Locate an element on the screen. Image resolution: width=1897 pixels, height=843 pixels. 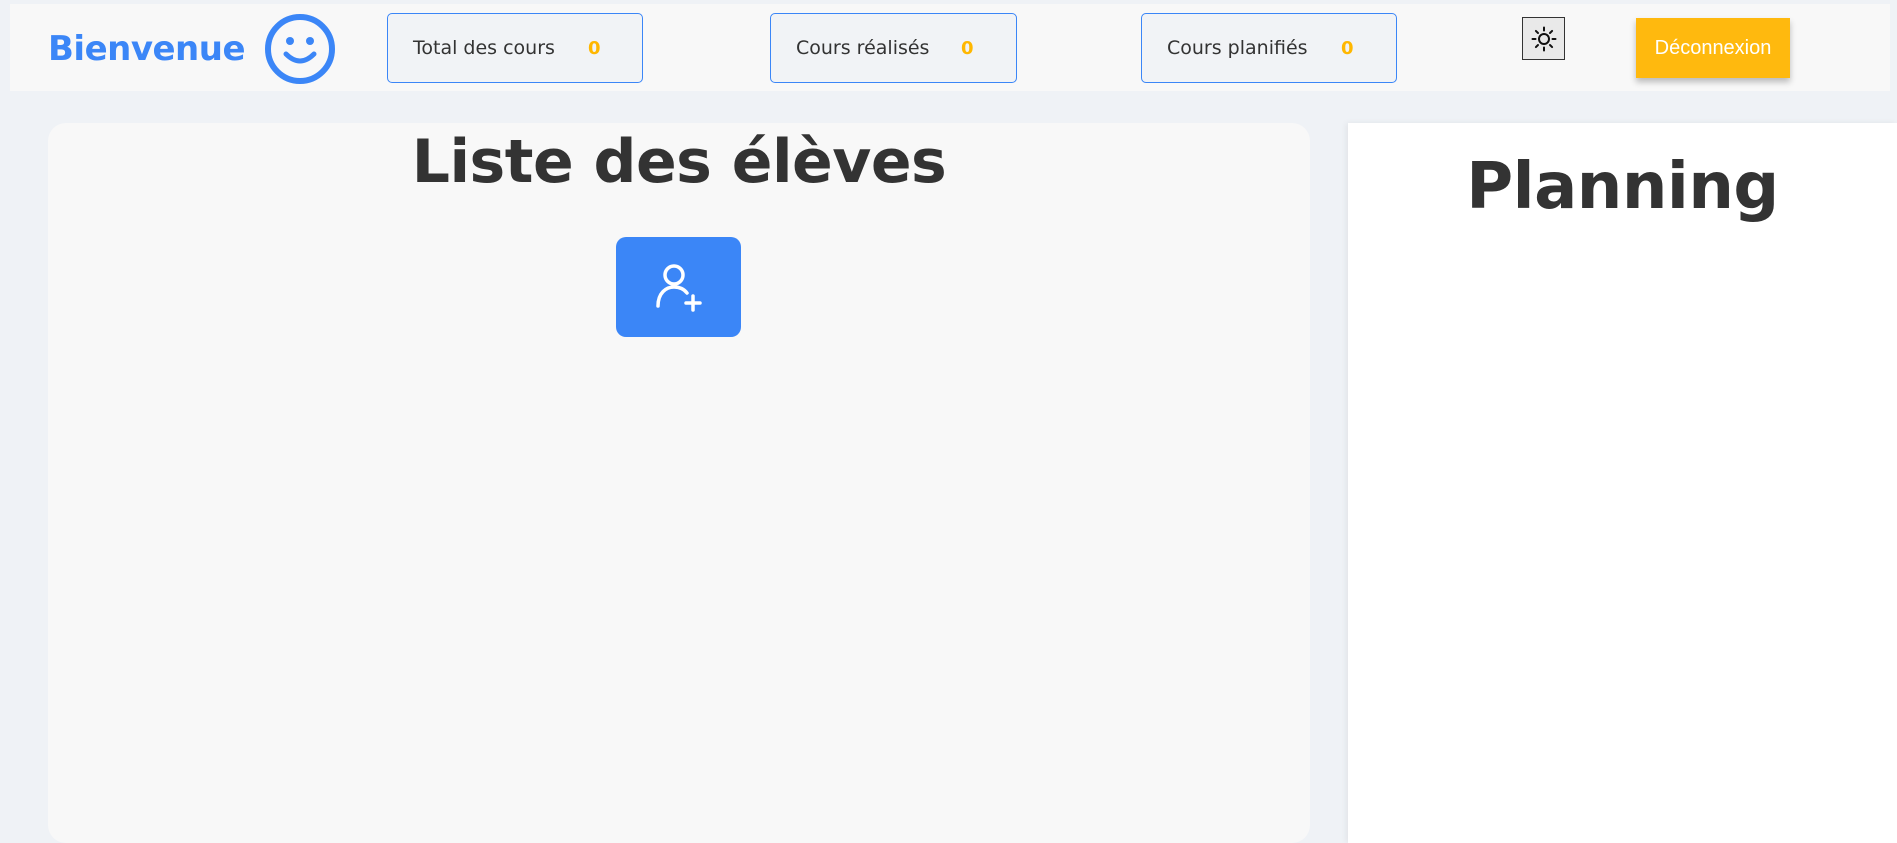
add-user-icon is located at coordinates (678, 288).